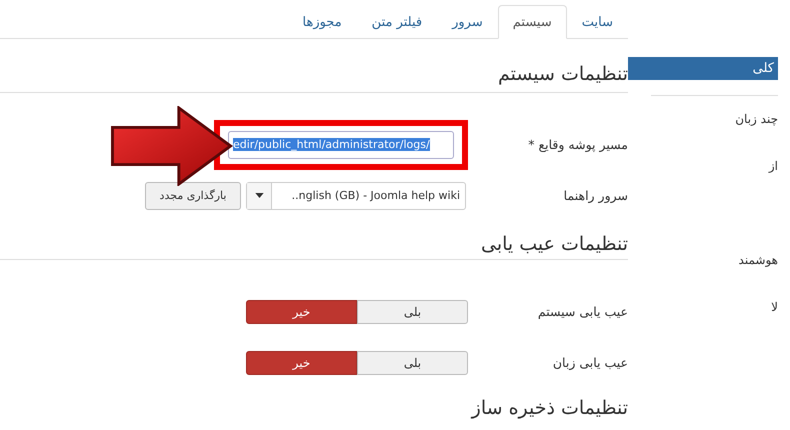 The width and height of the screenshot is (790, 430). What do you see at coordinates (549, 408) in the screenshot?
I see `section-heading: تنظیمات ذخیره ساز` at bounding box center [549, 408].